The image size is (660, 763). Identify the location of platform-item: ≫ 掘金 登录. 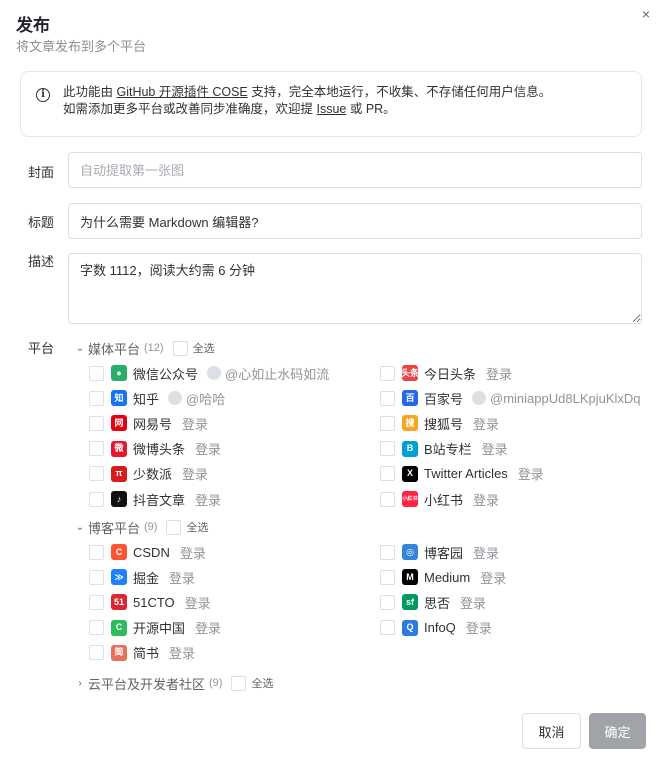
(142, 577).